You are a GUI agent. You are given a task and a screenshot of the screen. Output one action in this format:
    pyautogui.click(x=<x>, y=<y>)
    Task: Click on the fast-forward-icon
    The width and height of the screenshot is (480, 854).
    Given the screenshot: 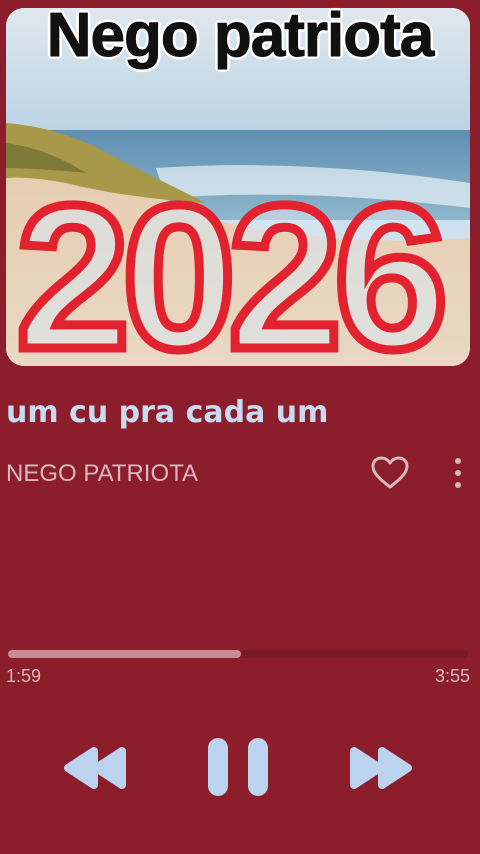 What is the action you would take?
    pyautogui.click(x=380, y=768)
    